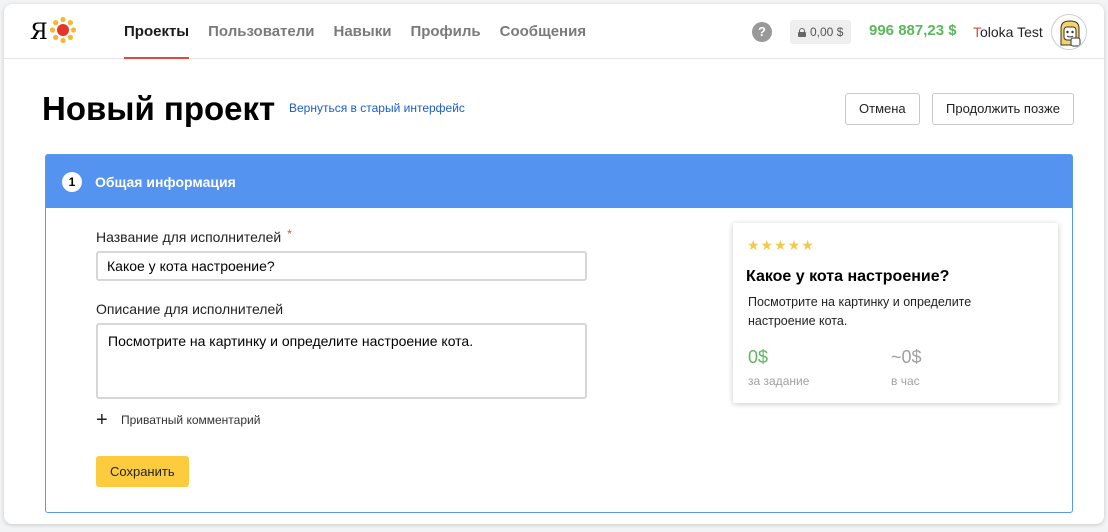 This screenshot has height=532, width=1108. I want to click on nav-users: Пользователи, so click(261, 31).